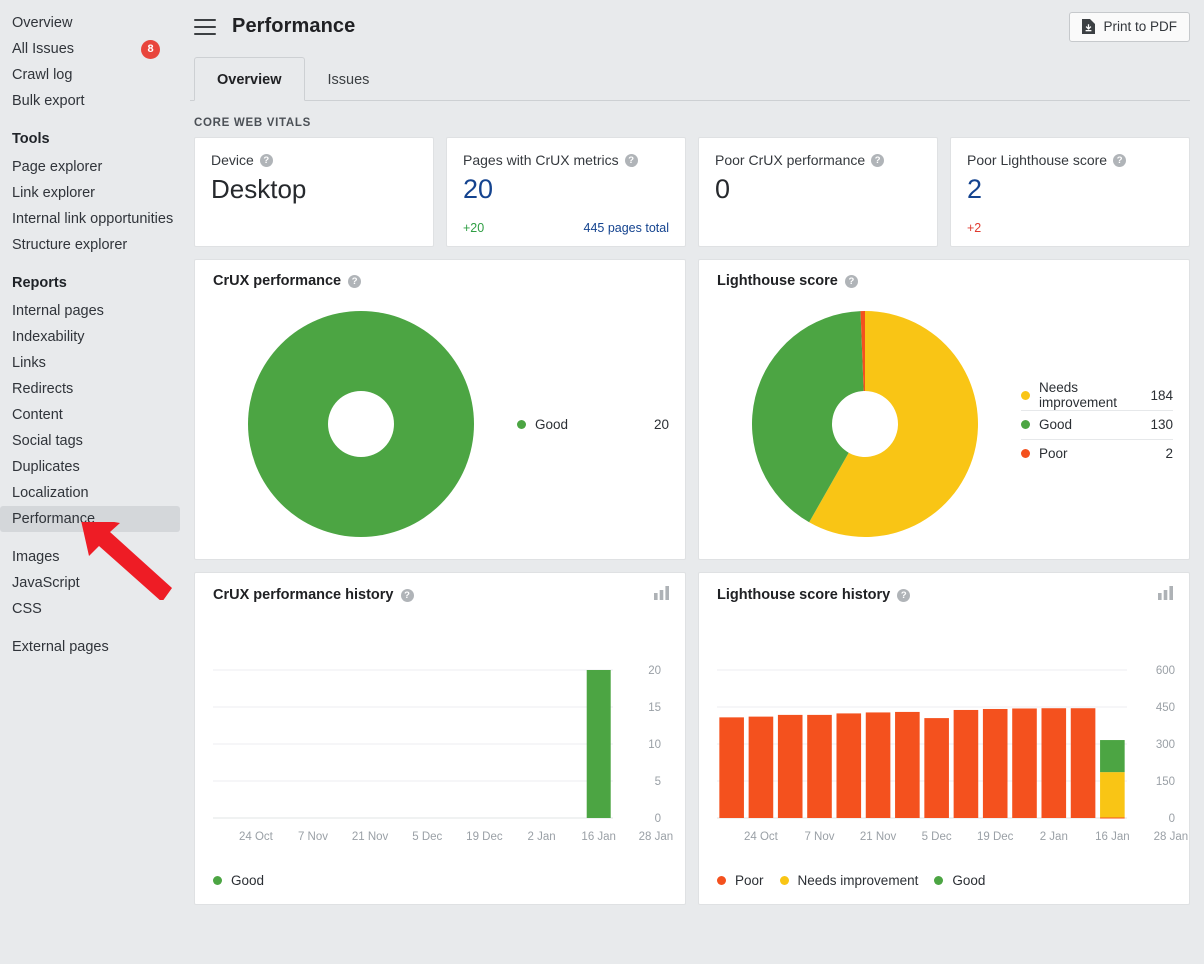  Describe the element at coordinates (654, 708) in the screenshot. I see `svg-text: 15` at that location.